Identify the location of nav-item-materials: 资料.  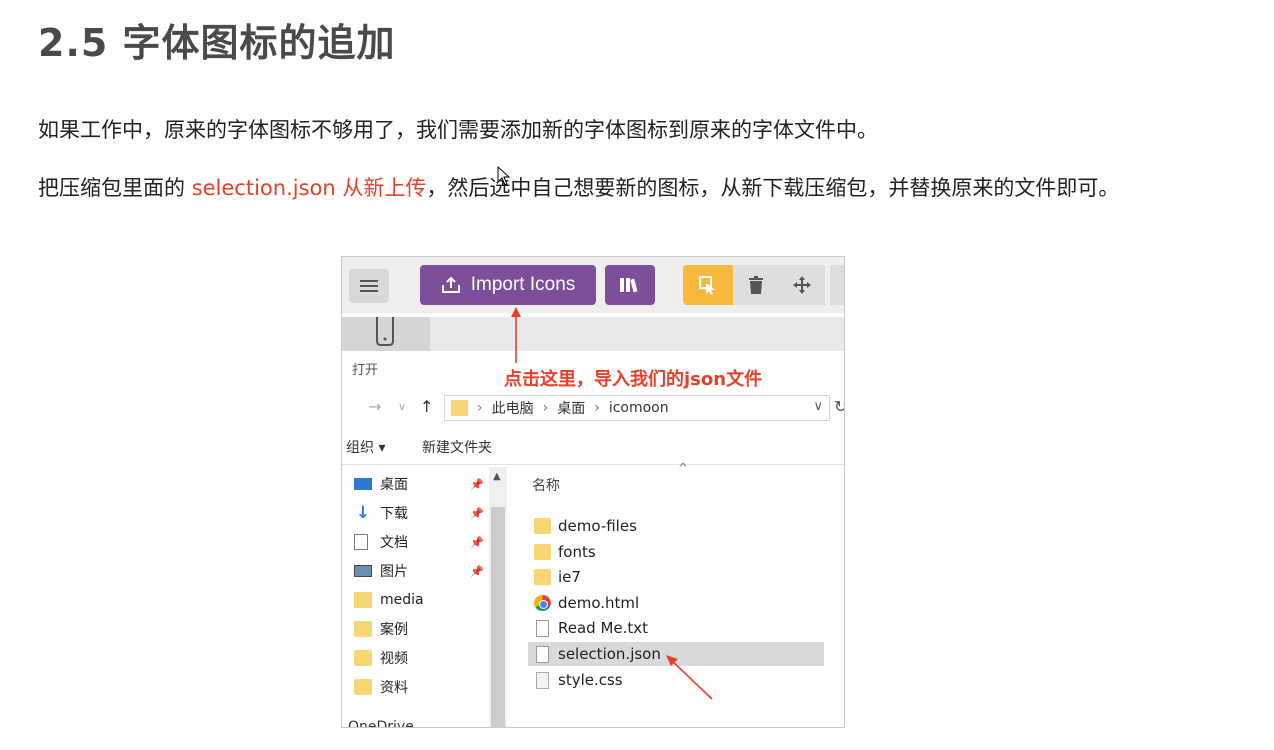
(419, 687).